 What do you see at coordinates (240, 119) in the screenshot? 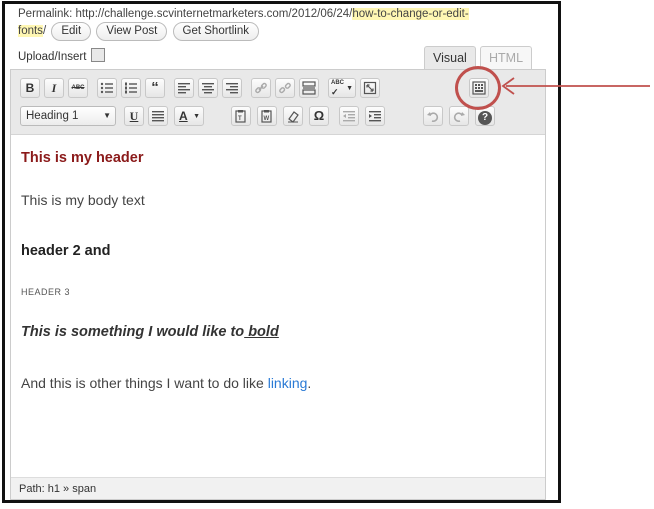
I see `svg-text: T` at bounding box center [240, 119].